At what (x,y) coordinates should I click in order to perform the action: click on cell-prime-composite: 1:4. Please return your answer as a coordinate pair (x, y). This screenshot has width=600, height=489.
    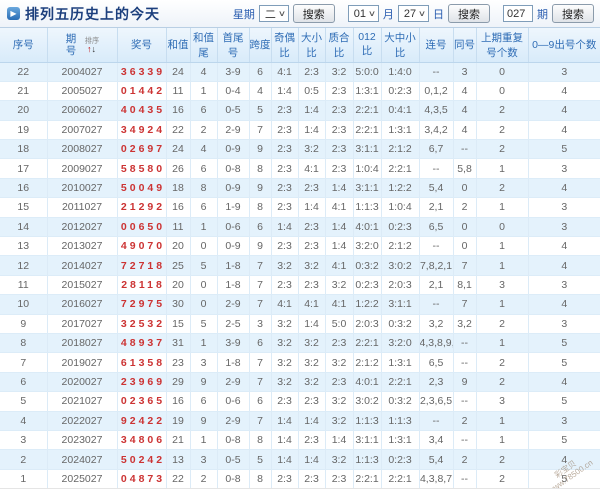
    Looking at the image, I should click on (339, 227).